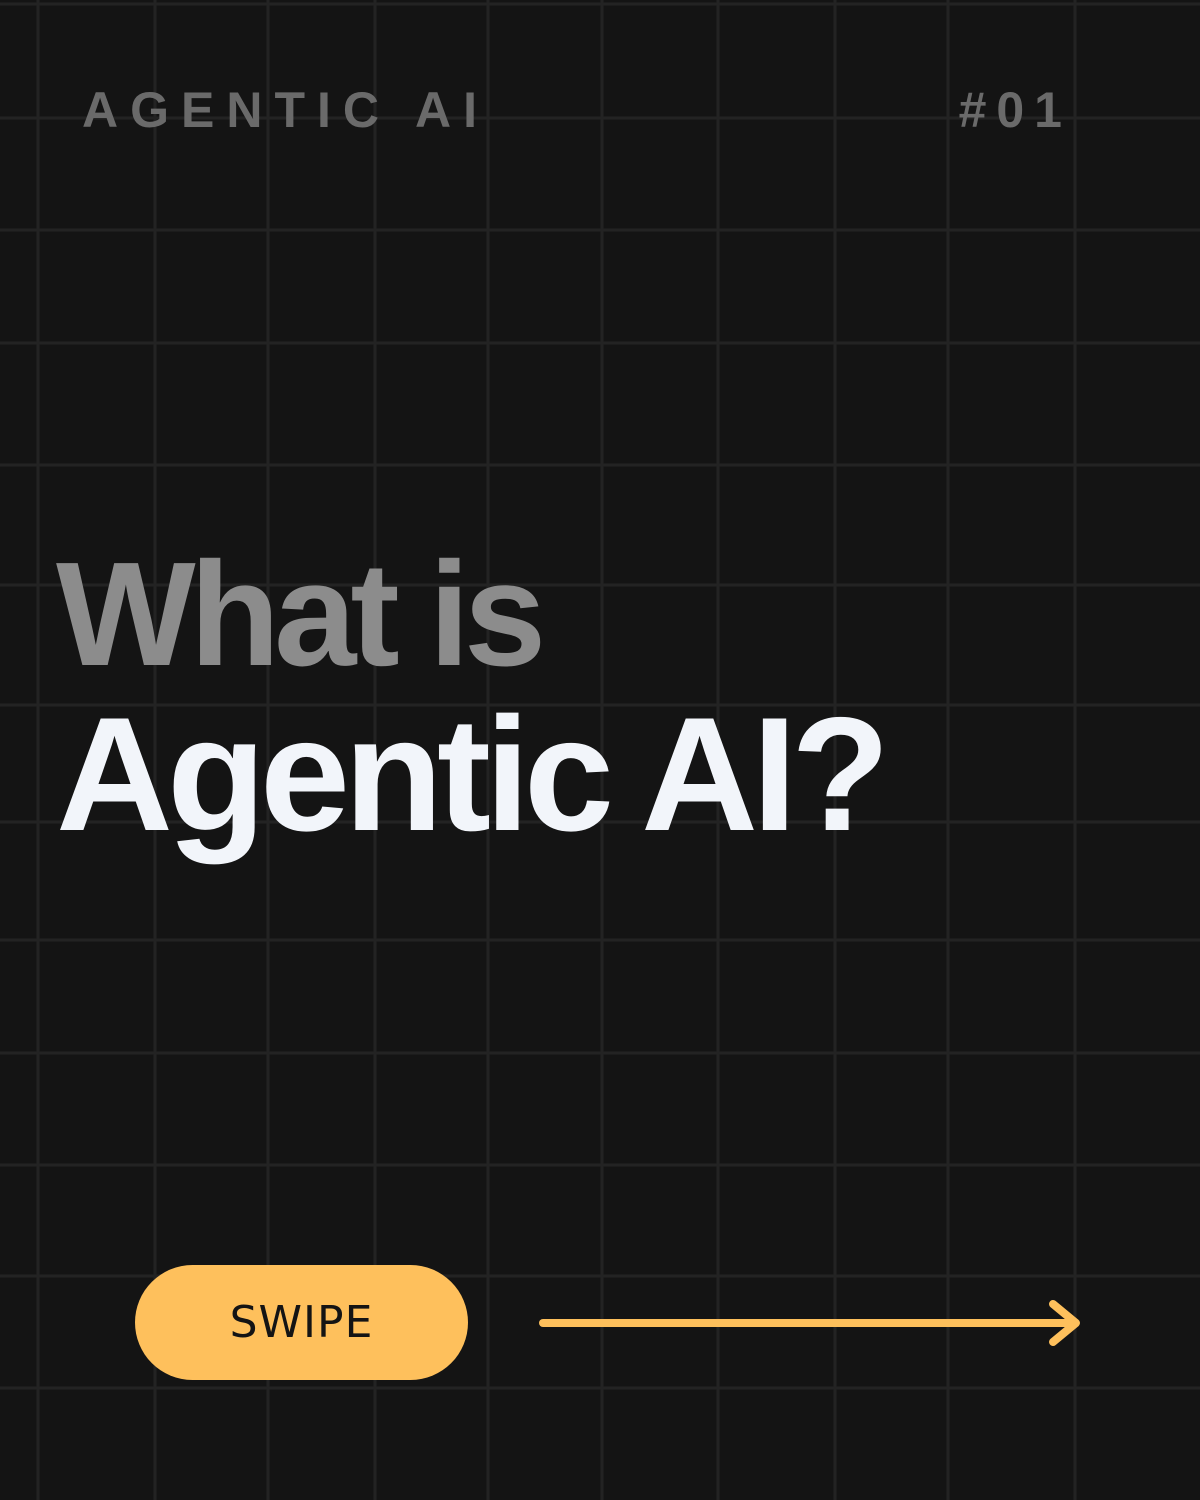  I want to click on headline-line-2: Agentic AI?, so click(473, 774).